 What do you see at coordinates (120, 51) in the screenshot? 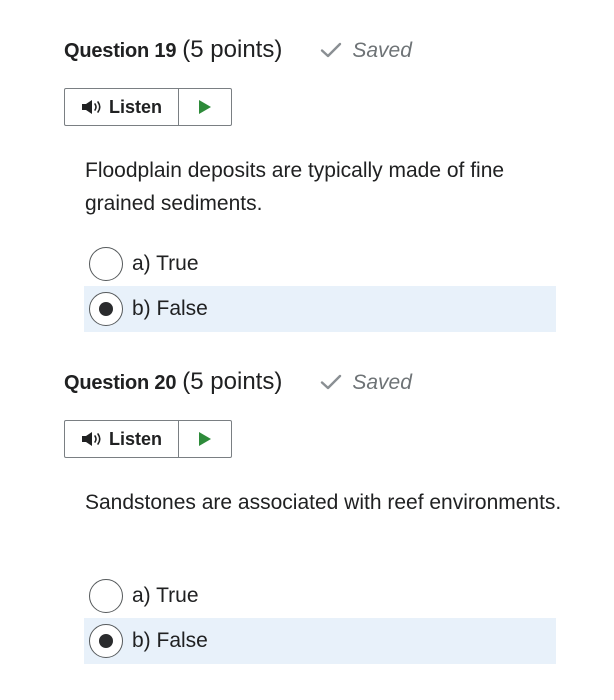
I see `question-title: Question 19` at bounding box center [120, 51].